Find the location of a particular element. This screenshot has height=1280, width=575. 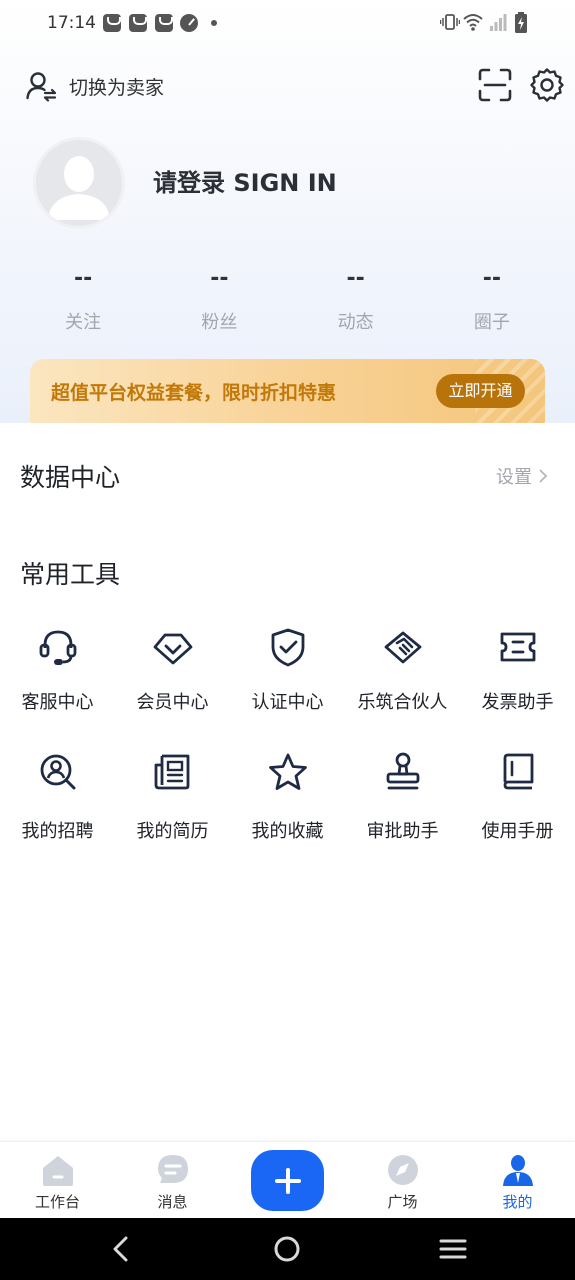

switch-to-seller-button: 切换为卖家 is located at coordinates (94, 86).